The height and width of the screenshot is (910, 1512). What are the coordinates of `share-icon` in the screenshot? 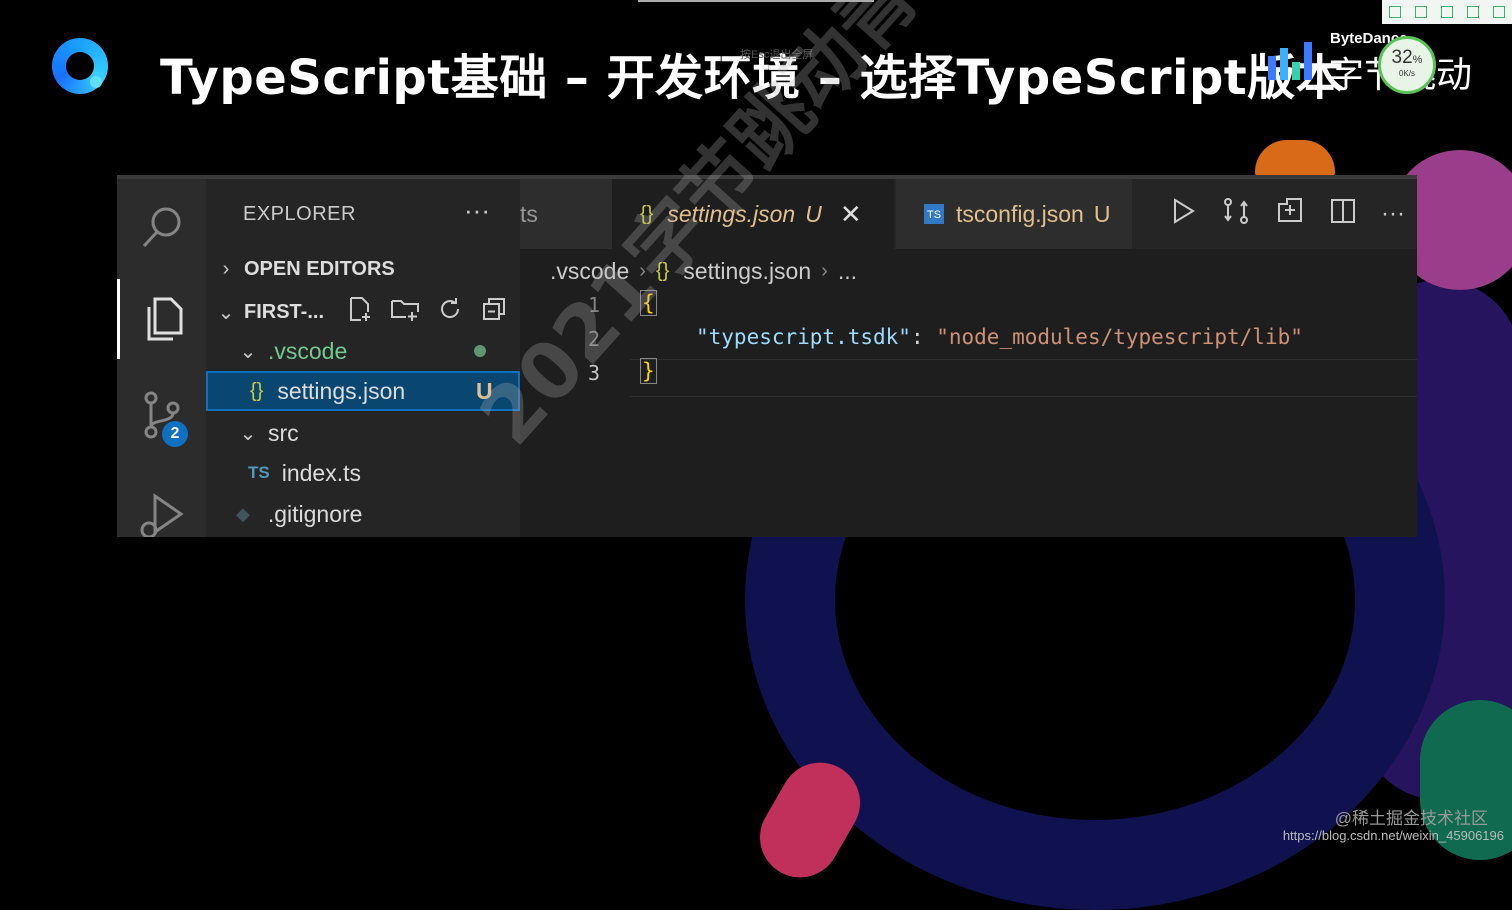 It's located at (1473, 12).